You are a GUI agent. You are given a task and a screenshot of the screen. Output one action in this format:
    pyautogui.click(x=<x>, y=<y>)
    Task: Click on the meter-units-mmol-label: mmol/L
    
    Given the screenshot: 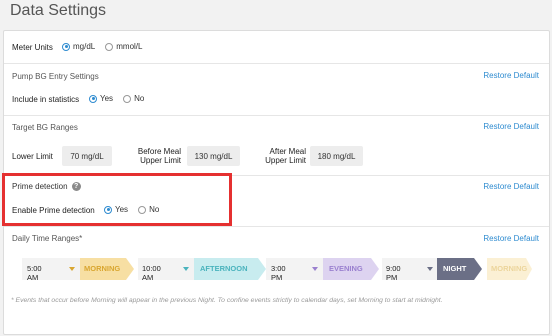 What is the action you would take?
    pyautogui.click(x=129, y=46)
    